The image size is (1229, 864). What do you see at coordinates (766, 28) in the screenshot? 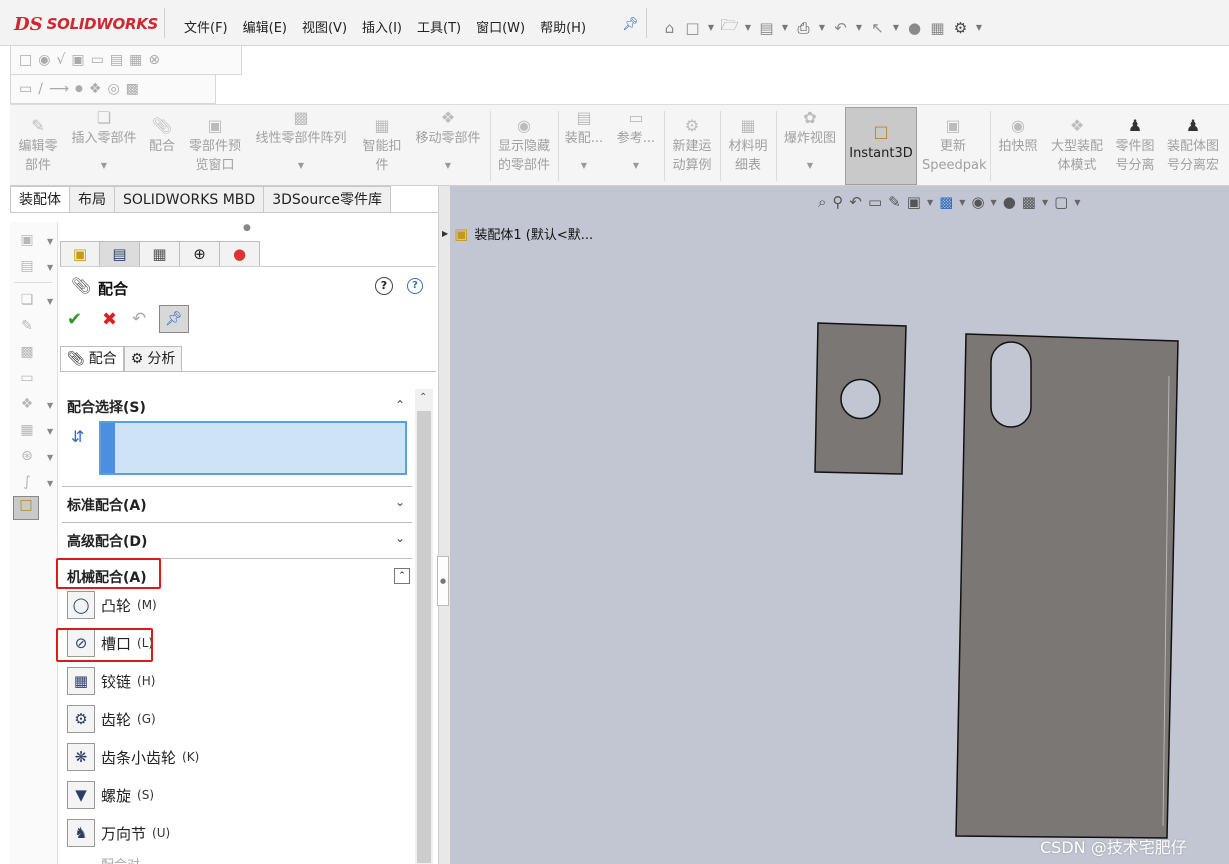
I see `save-icon: ▤` at bounding box center [766, 28].